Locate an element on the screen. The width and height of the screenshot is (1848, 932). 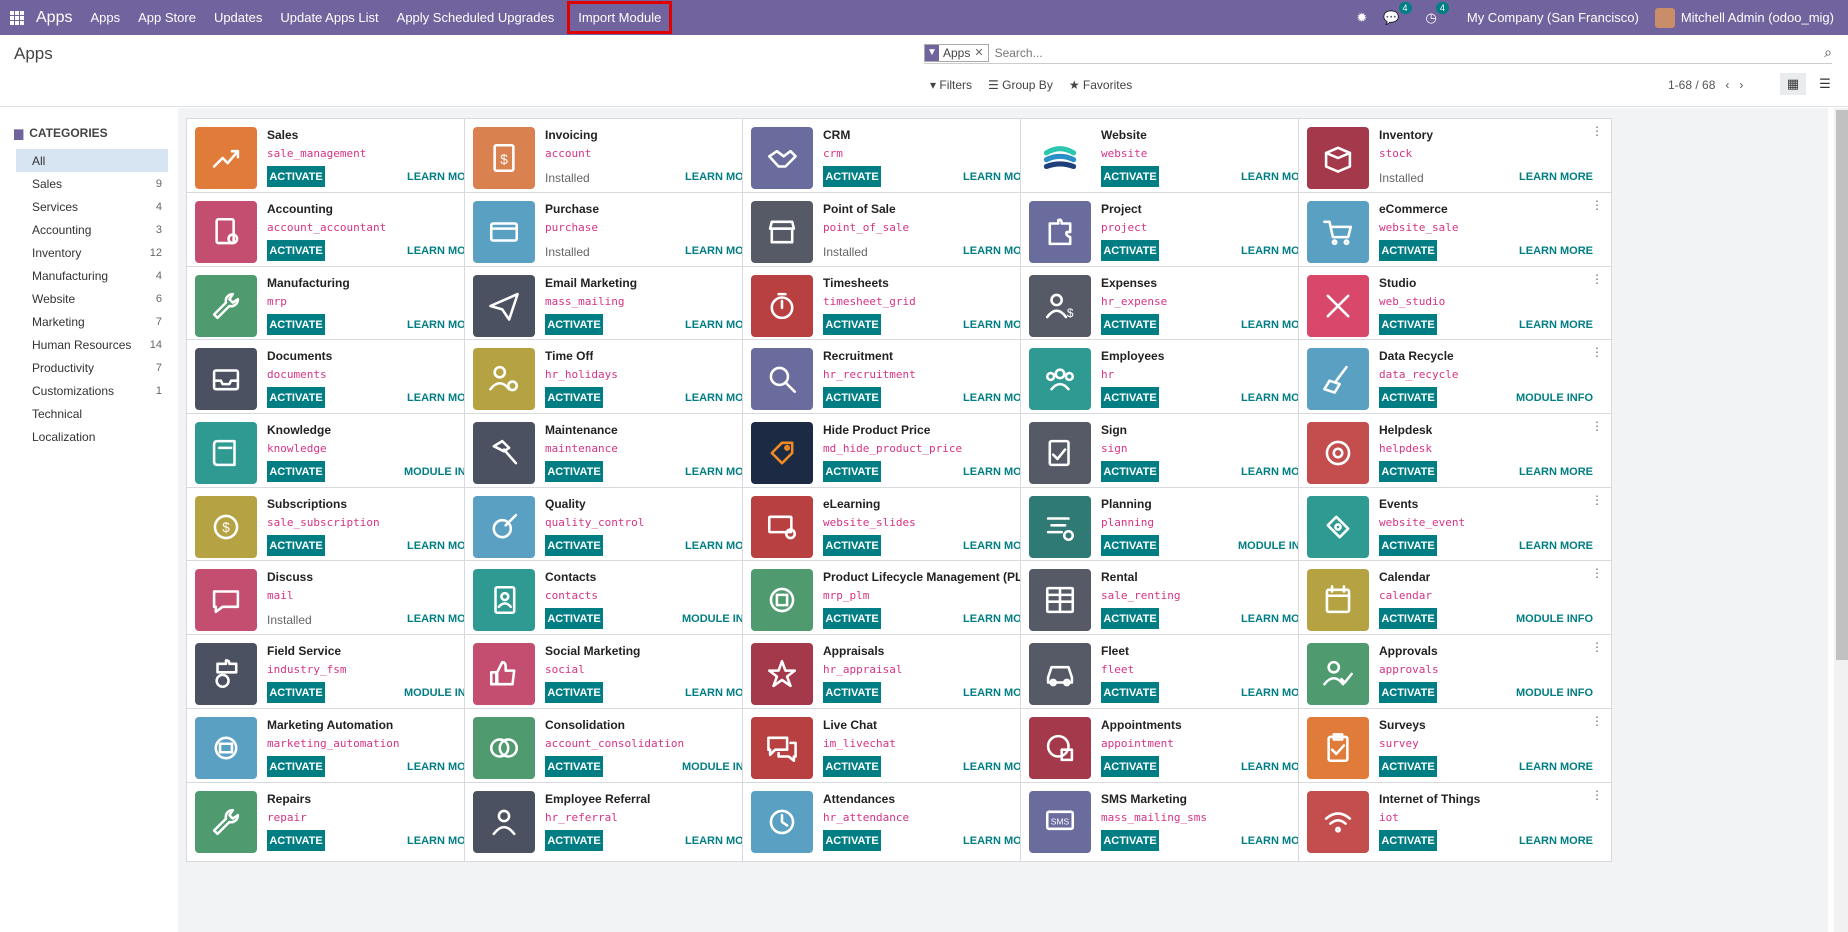
app-menu-grid-icon is located at coordinates (17, 17).